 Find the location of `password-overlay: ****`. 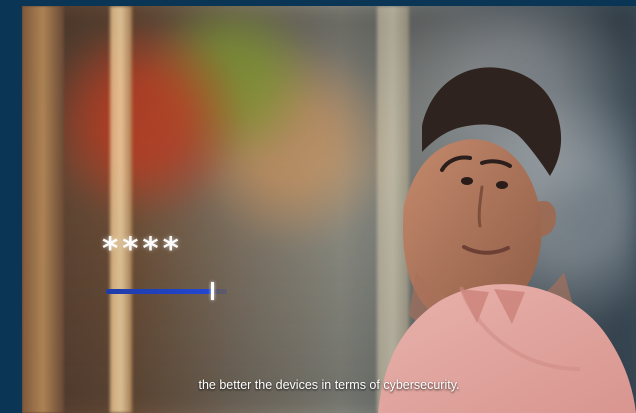

password-overlay: **** is located at coordinates (167, 269).